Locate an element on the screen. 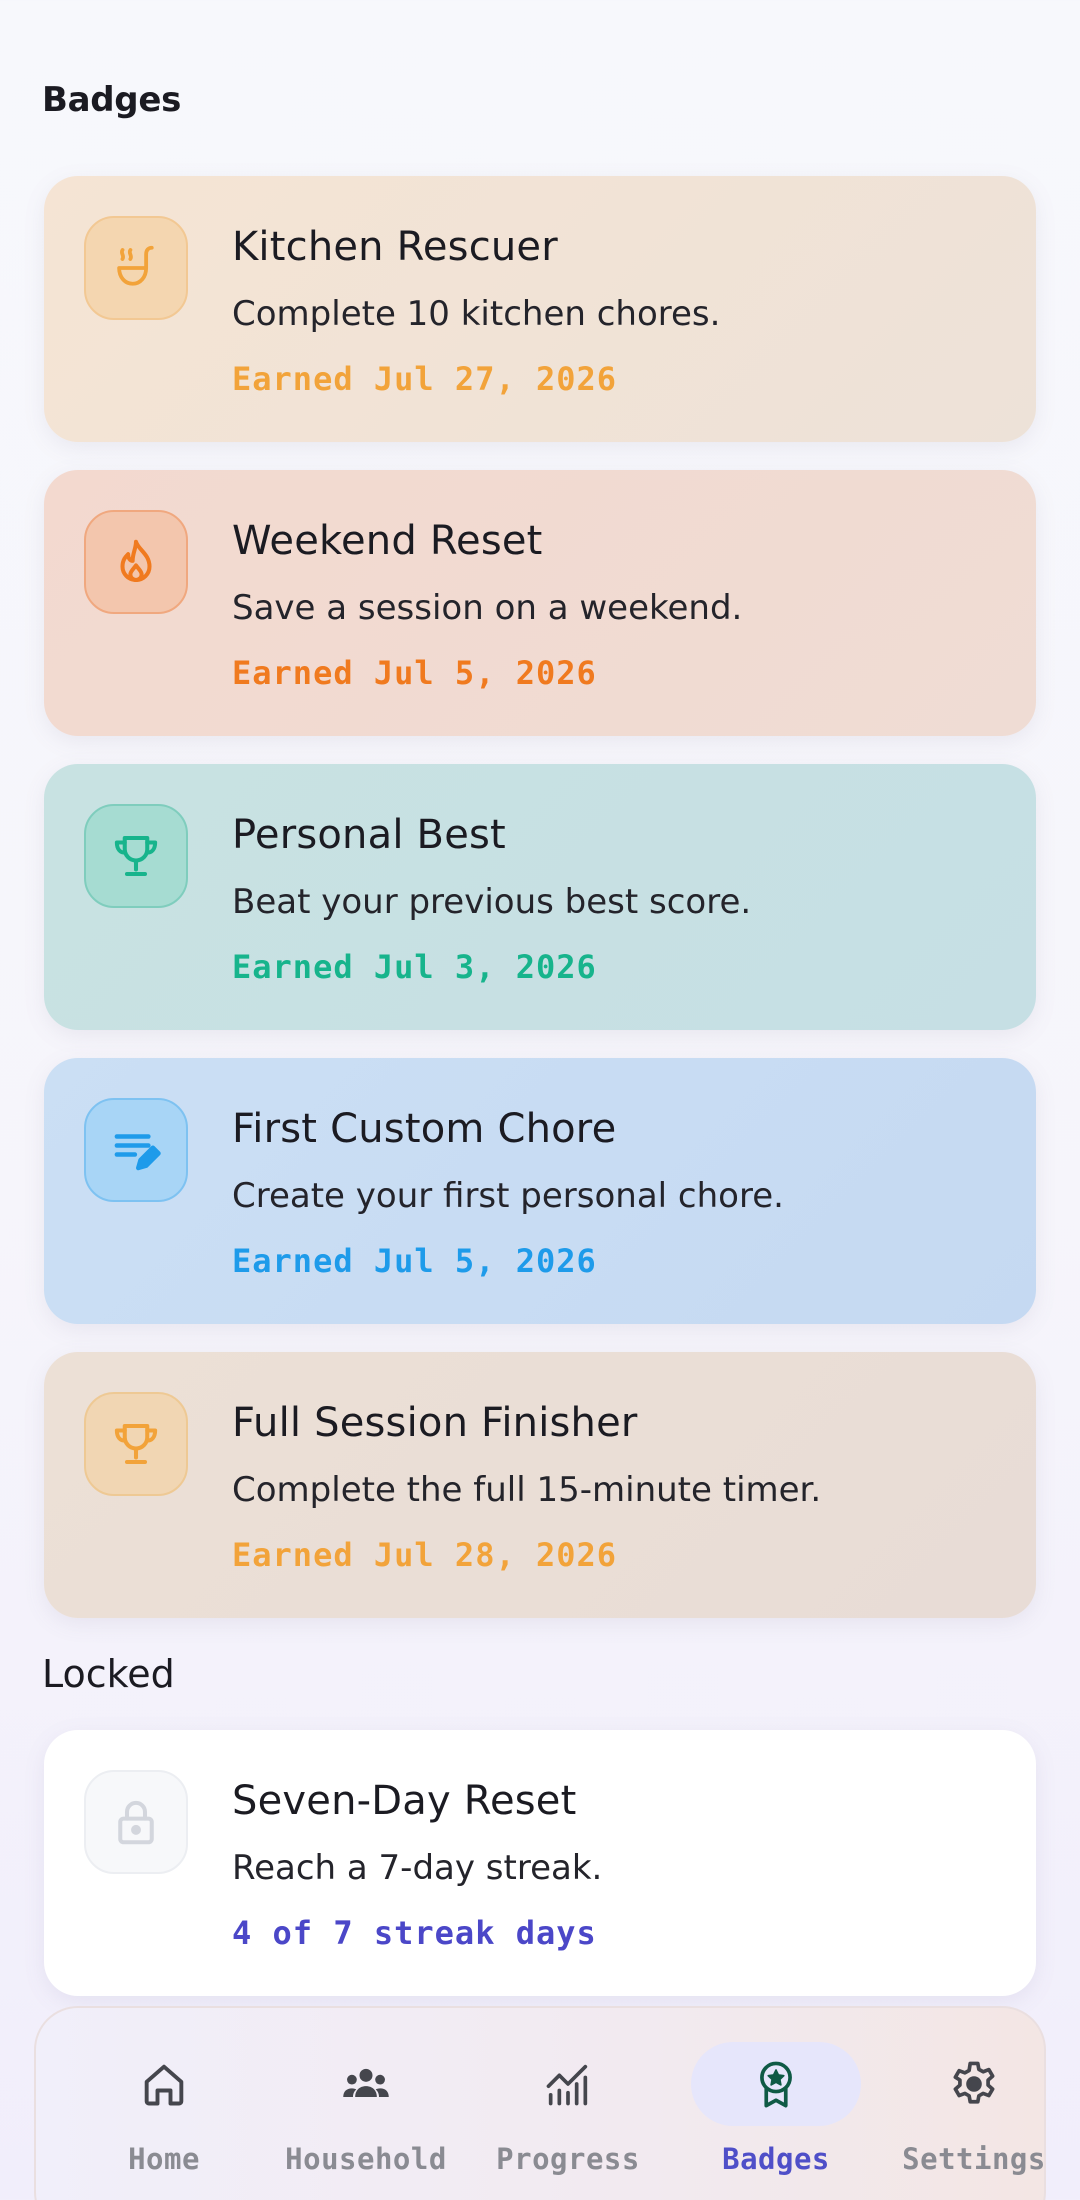 Image resolution: width=1080 pixels, height=2200 pixels. edit-list-icon is located at coordinates (136, 1150).